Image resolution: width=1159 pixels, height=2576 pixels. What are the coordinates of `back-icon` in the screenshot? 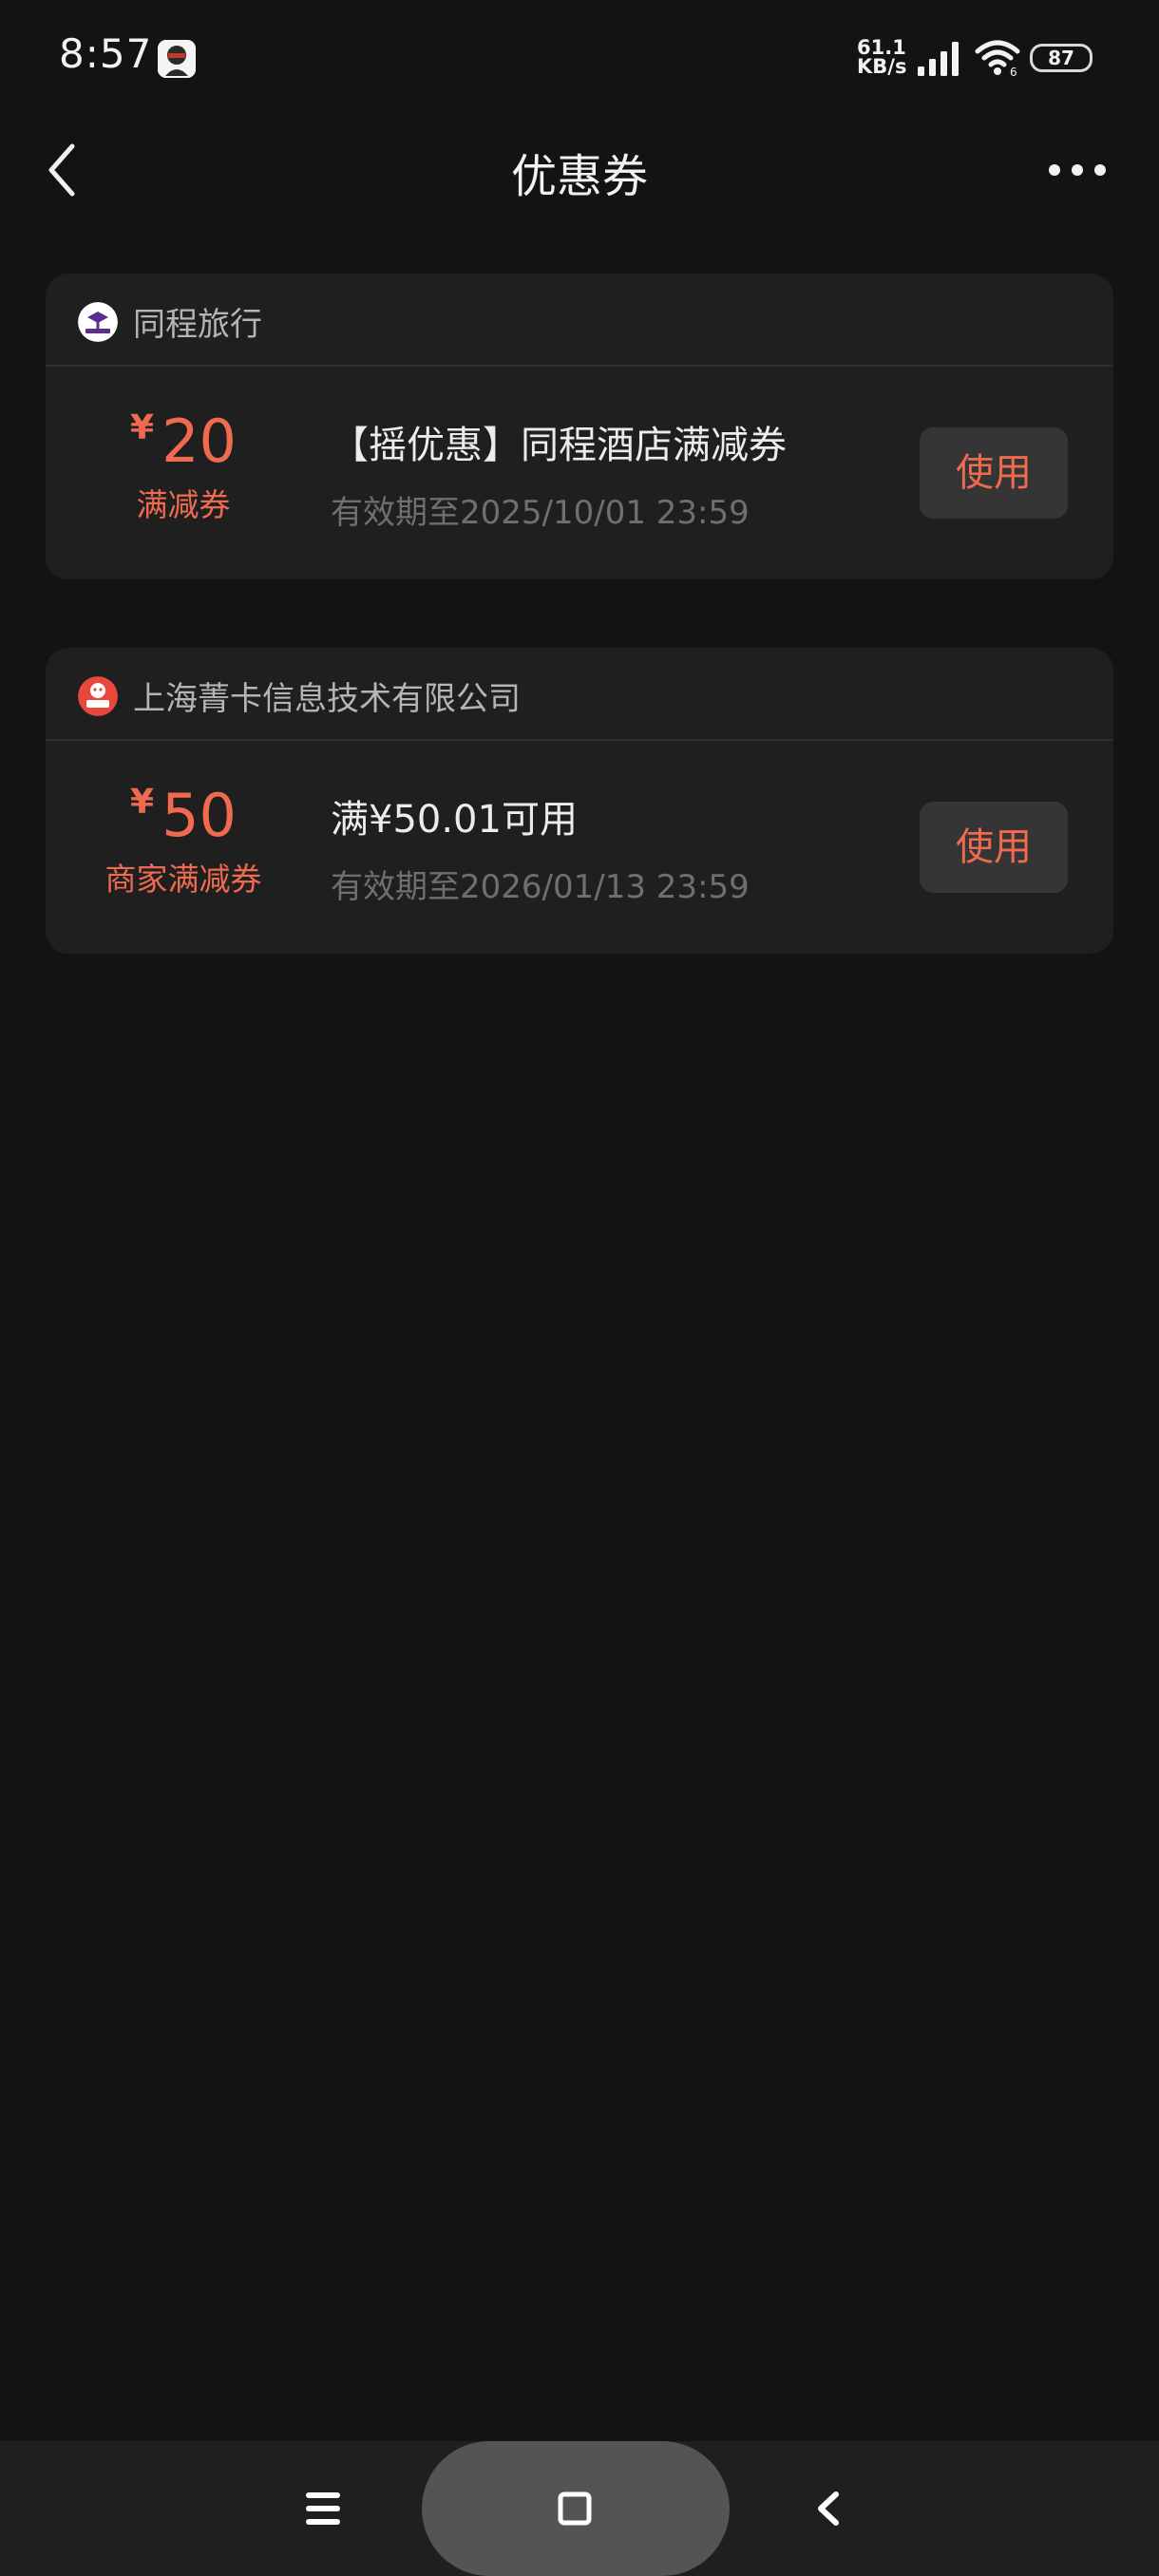 It's located at (828, 2508).